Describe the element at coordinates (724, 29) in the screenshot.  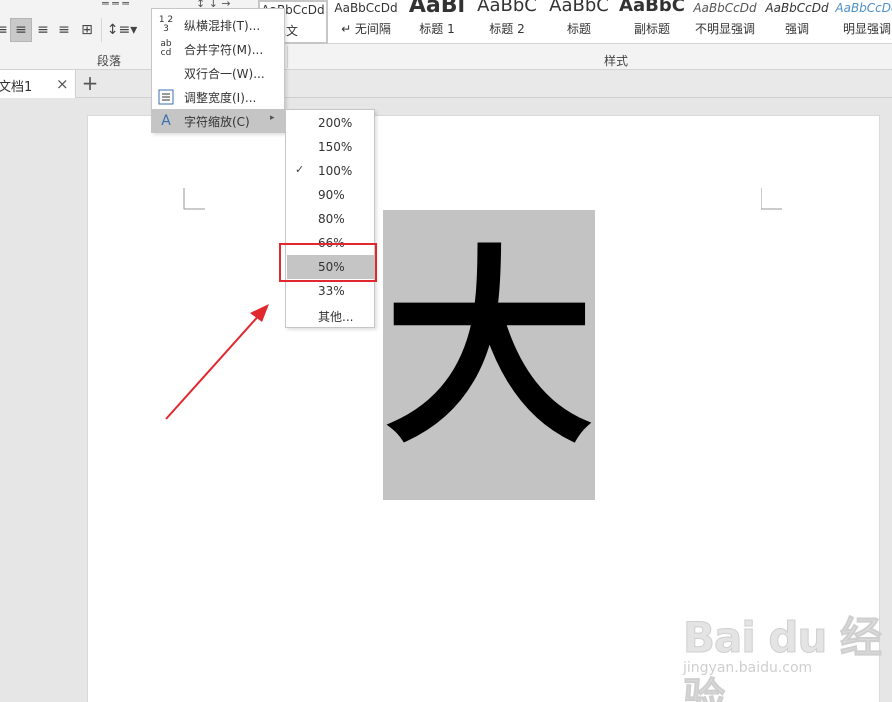
I see `style-name: 不明显强调` at that location.